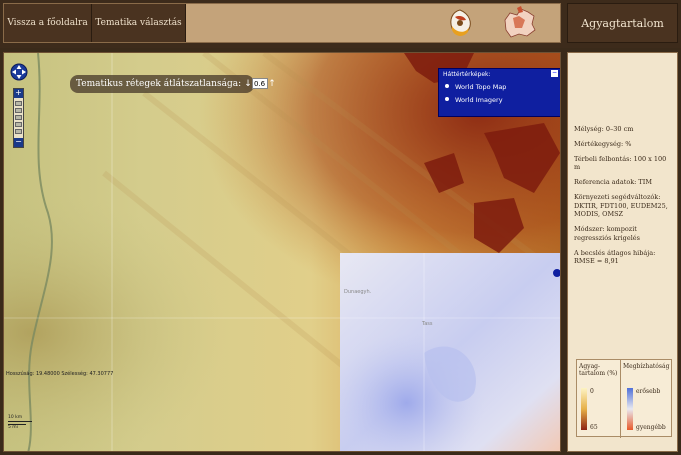 The width and height of the screenshot is (681, 455). What do you see at coordinates (604, 129) in the screenshot?
I see `depth-text: Mélység: 0–30 cm` at bounding box center [604, 129].